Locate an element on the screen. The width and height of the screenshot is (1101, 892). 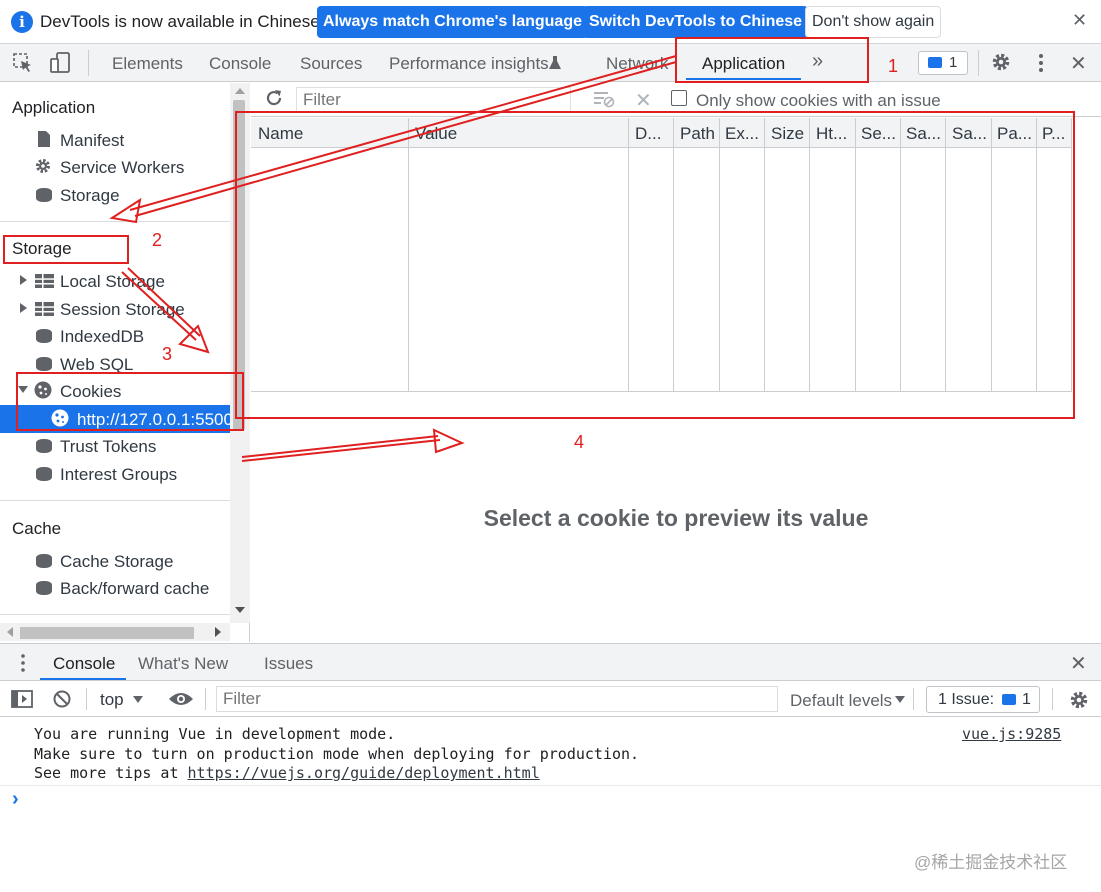
tab-sources: Sources is located at coordinates (331, 64).